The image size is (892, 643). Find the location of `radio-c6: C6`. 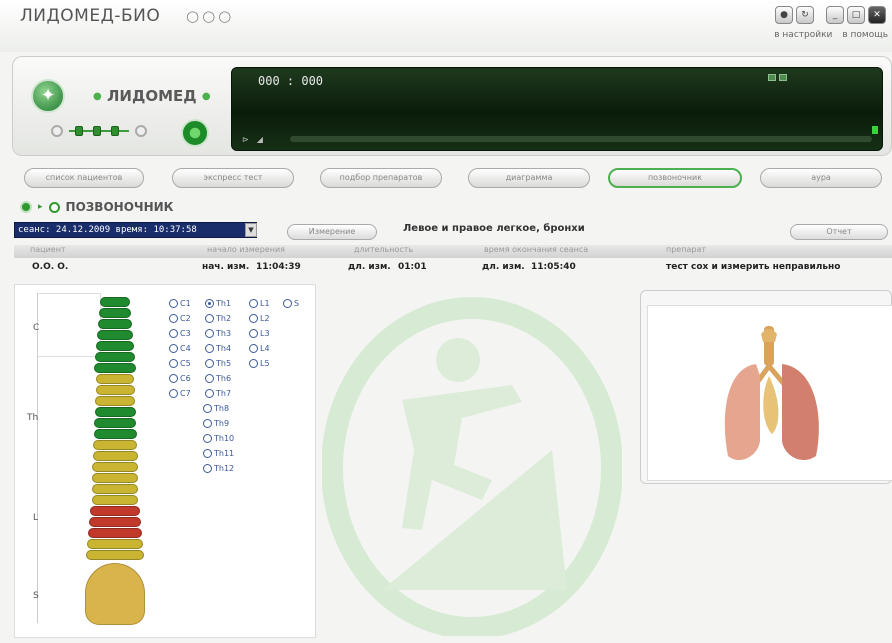

radio-c6: C6 is located at coordinates (180, 378).